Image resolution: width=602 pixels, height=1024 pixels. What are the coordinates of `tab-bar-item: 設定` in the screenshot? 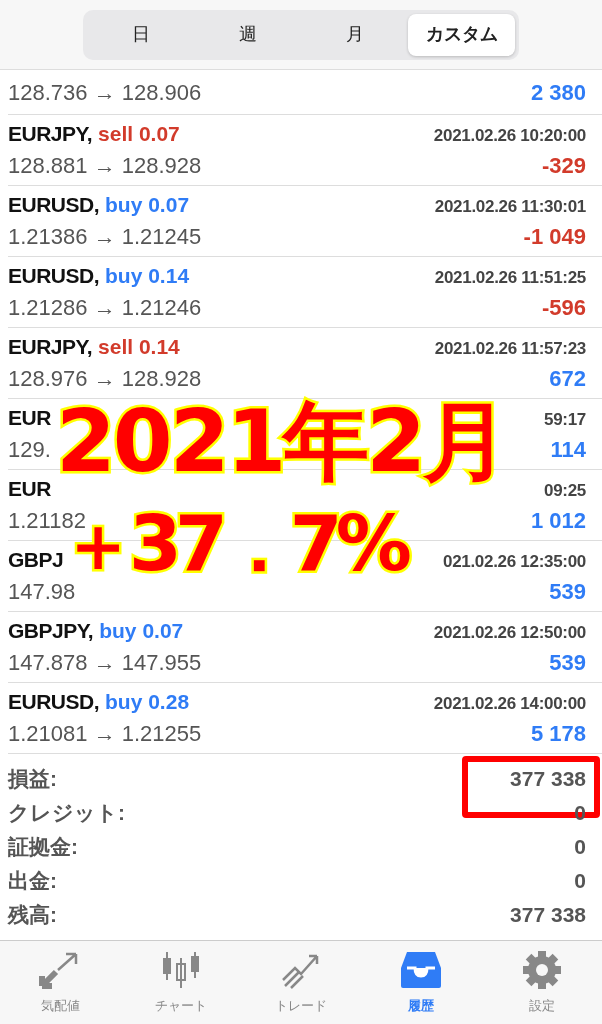 It's located at (541, 986).